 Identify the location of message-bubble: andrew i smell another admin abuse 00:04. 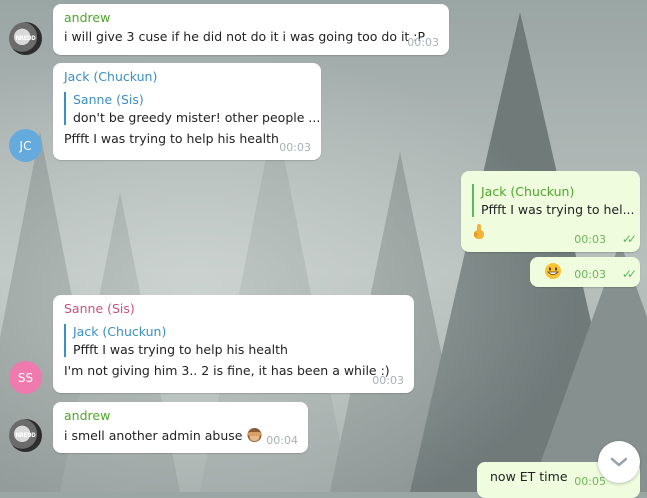
(180, 427).